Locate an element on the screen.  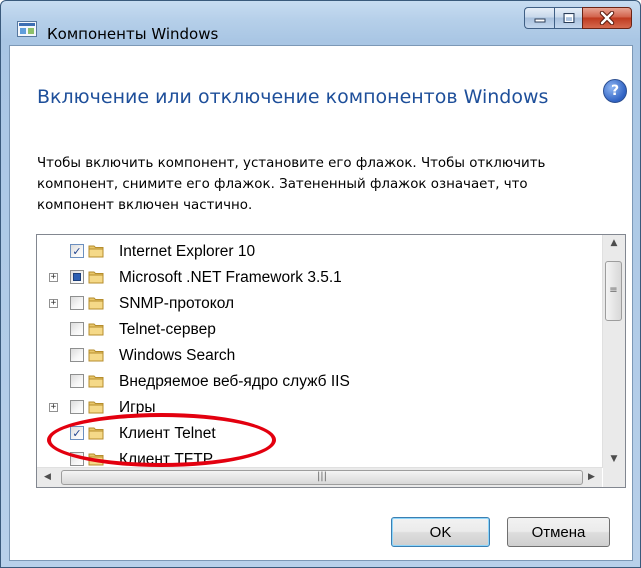
horizontal-scroll-thumb: ||| is located at coordinates (322, 477).